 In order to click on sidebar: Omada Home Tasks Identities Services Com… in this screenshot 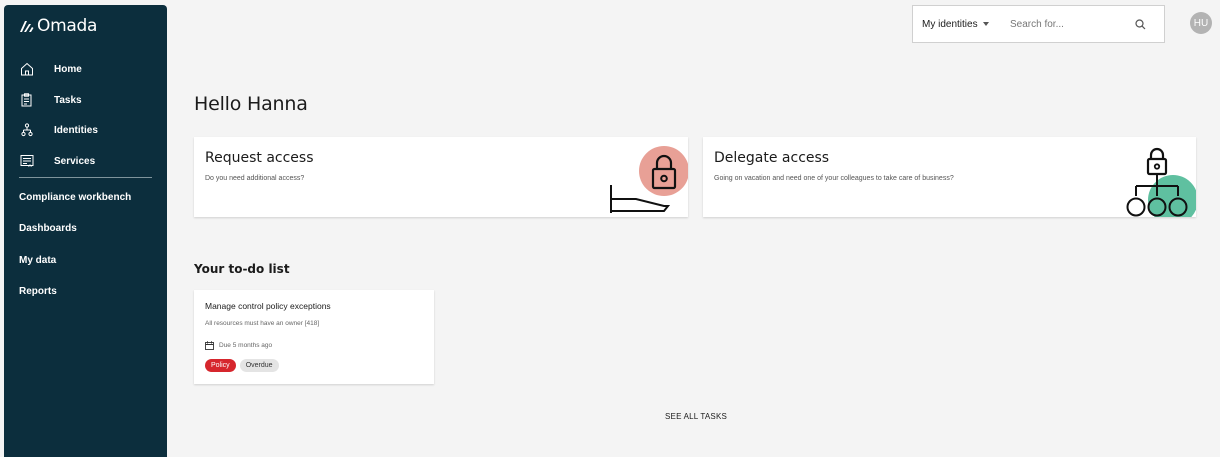, I will do `click(85, 231)`.